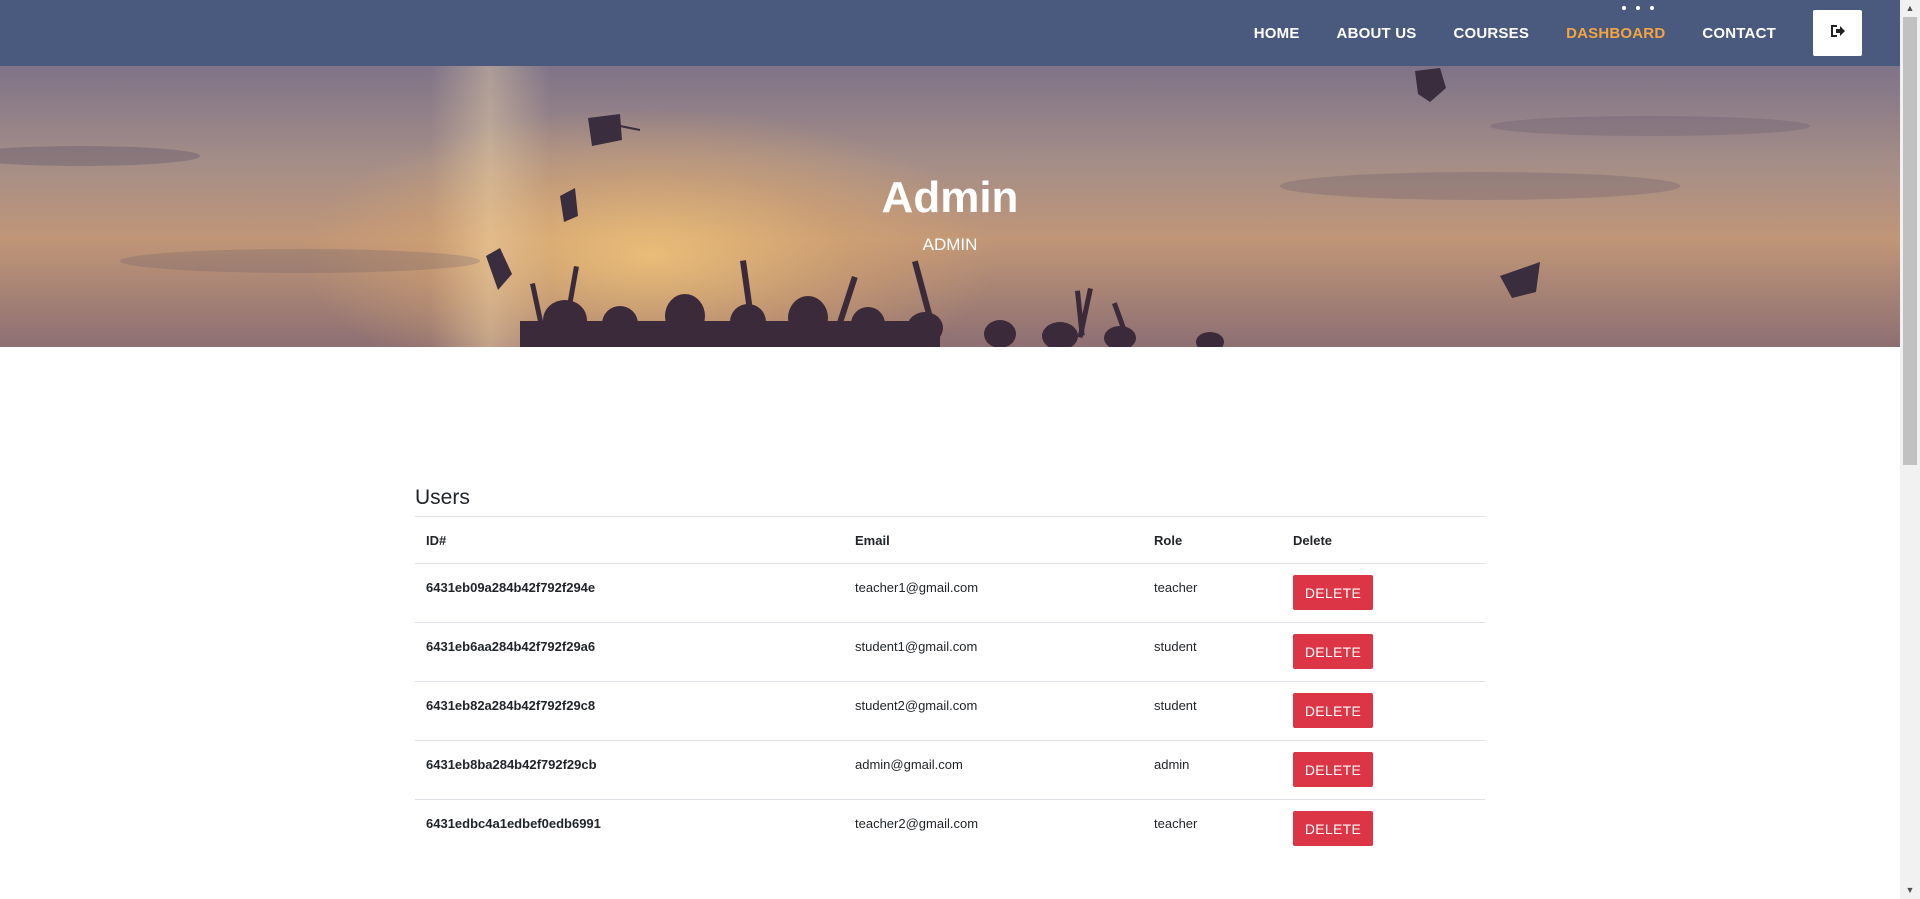 This screenshot has width=1920, height=899. I want to click on user-email: teacher2@gmail.com, so click(917, 823).